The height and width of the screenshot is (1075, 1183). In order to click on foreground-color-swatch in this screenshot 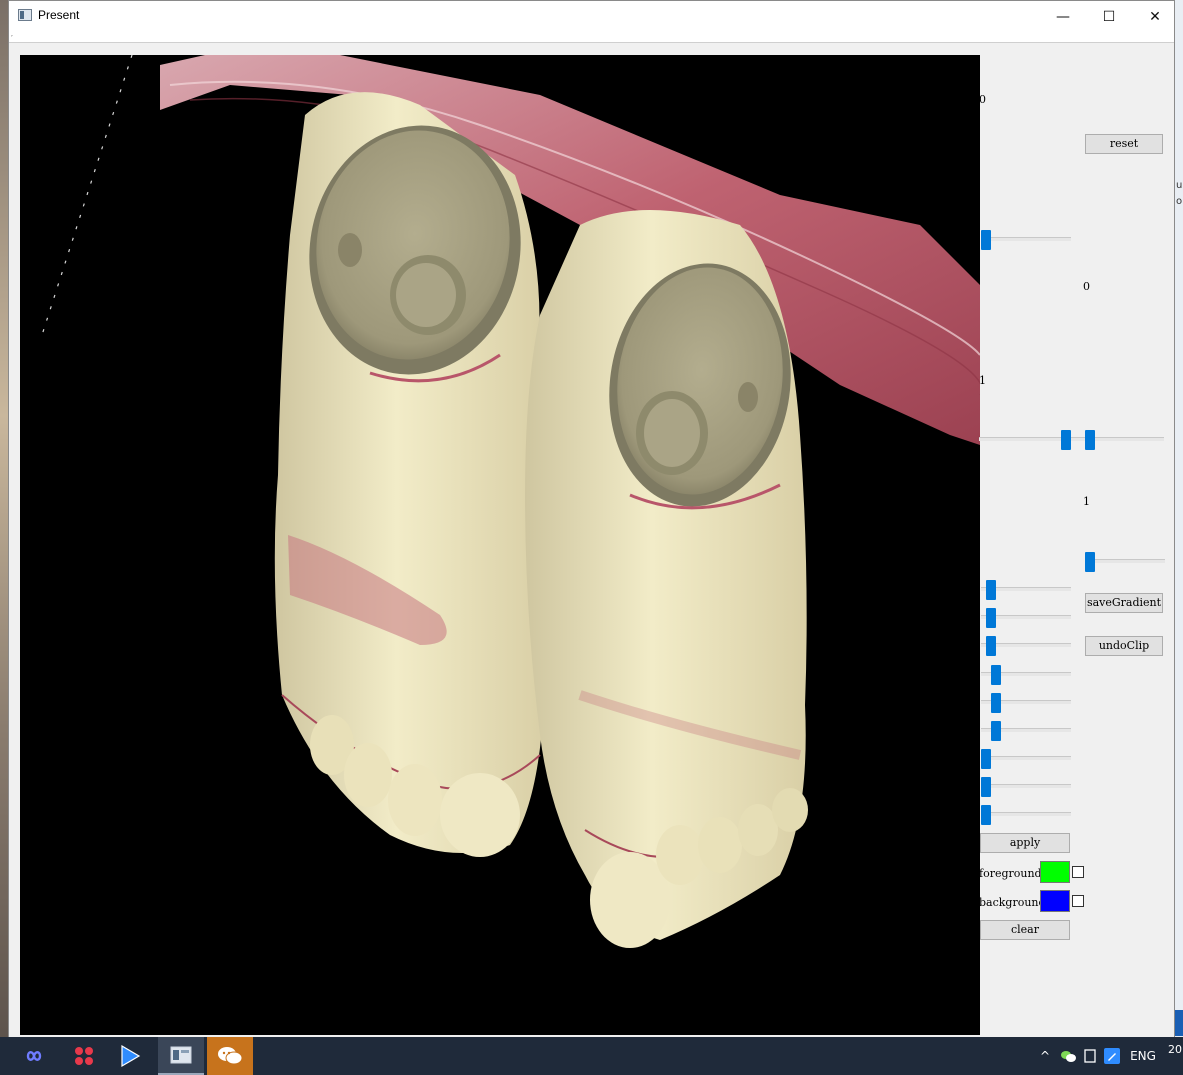, I will do `click(1055, 872)`.